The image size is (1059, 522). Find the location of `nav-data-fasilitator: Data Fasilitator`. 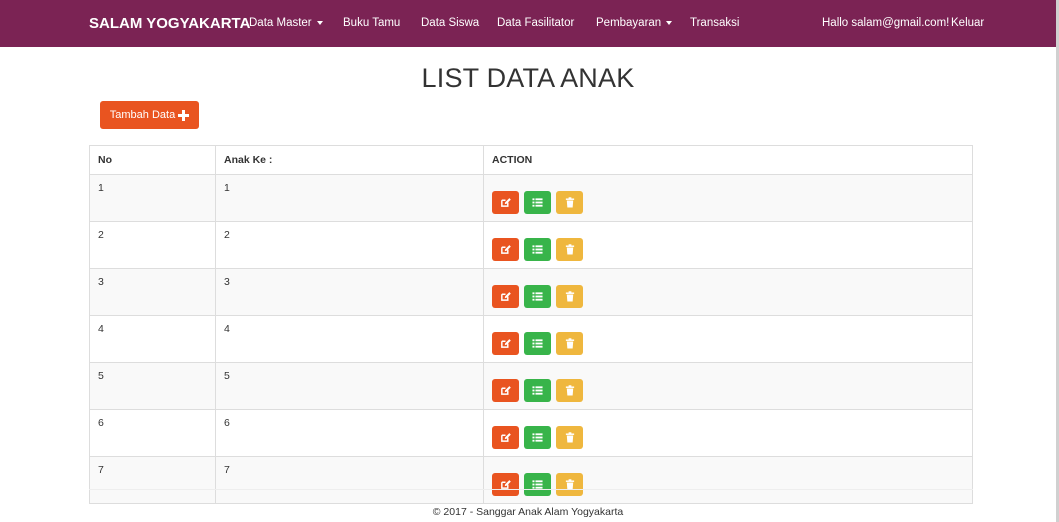

nav-data-fasilitator: Data Fasilitator is located at coordinates (535, 23).